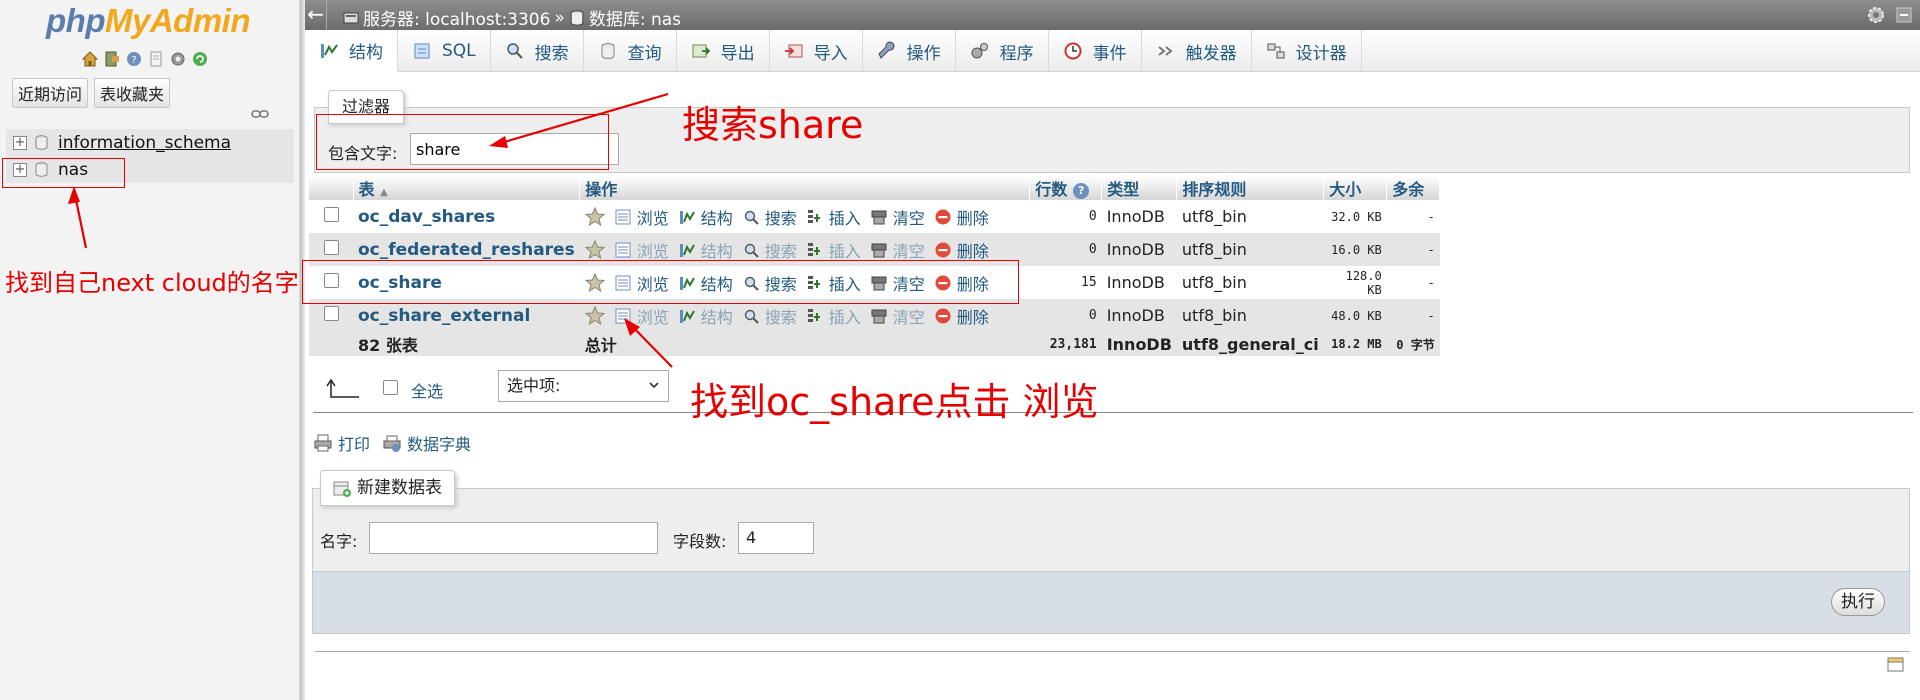 This screenshot has width=1920, height=700. Describe the element at coordinates (1307, 51) in the screenshot. I see `tab-designer: 设计器` at that location.